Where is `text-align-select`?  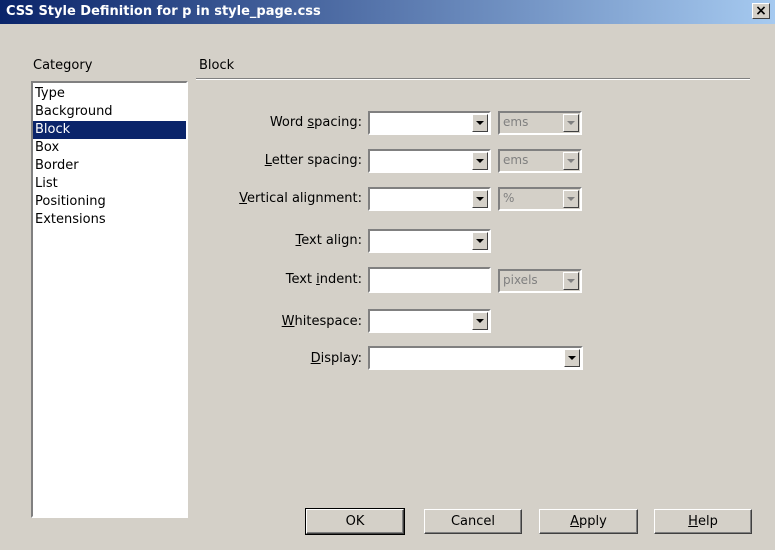 text-align-select is located at coordinates (429, 241).